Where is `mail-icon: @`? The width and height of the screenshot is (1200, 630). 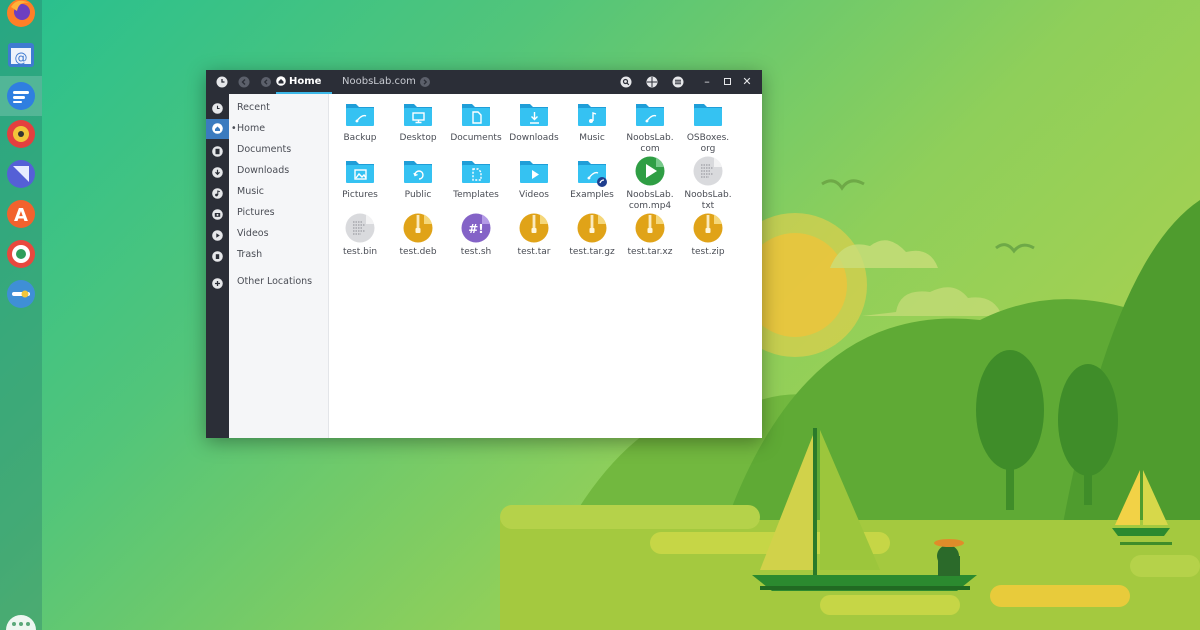 mail-icon: @ is located at coordinates (21, 55).